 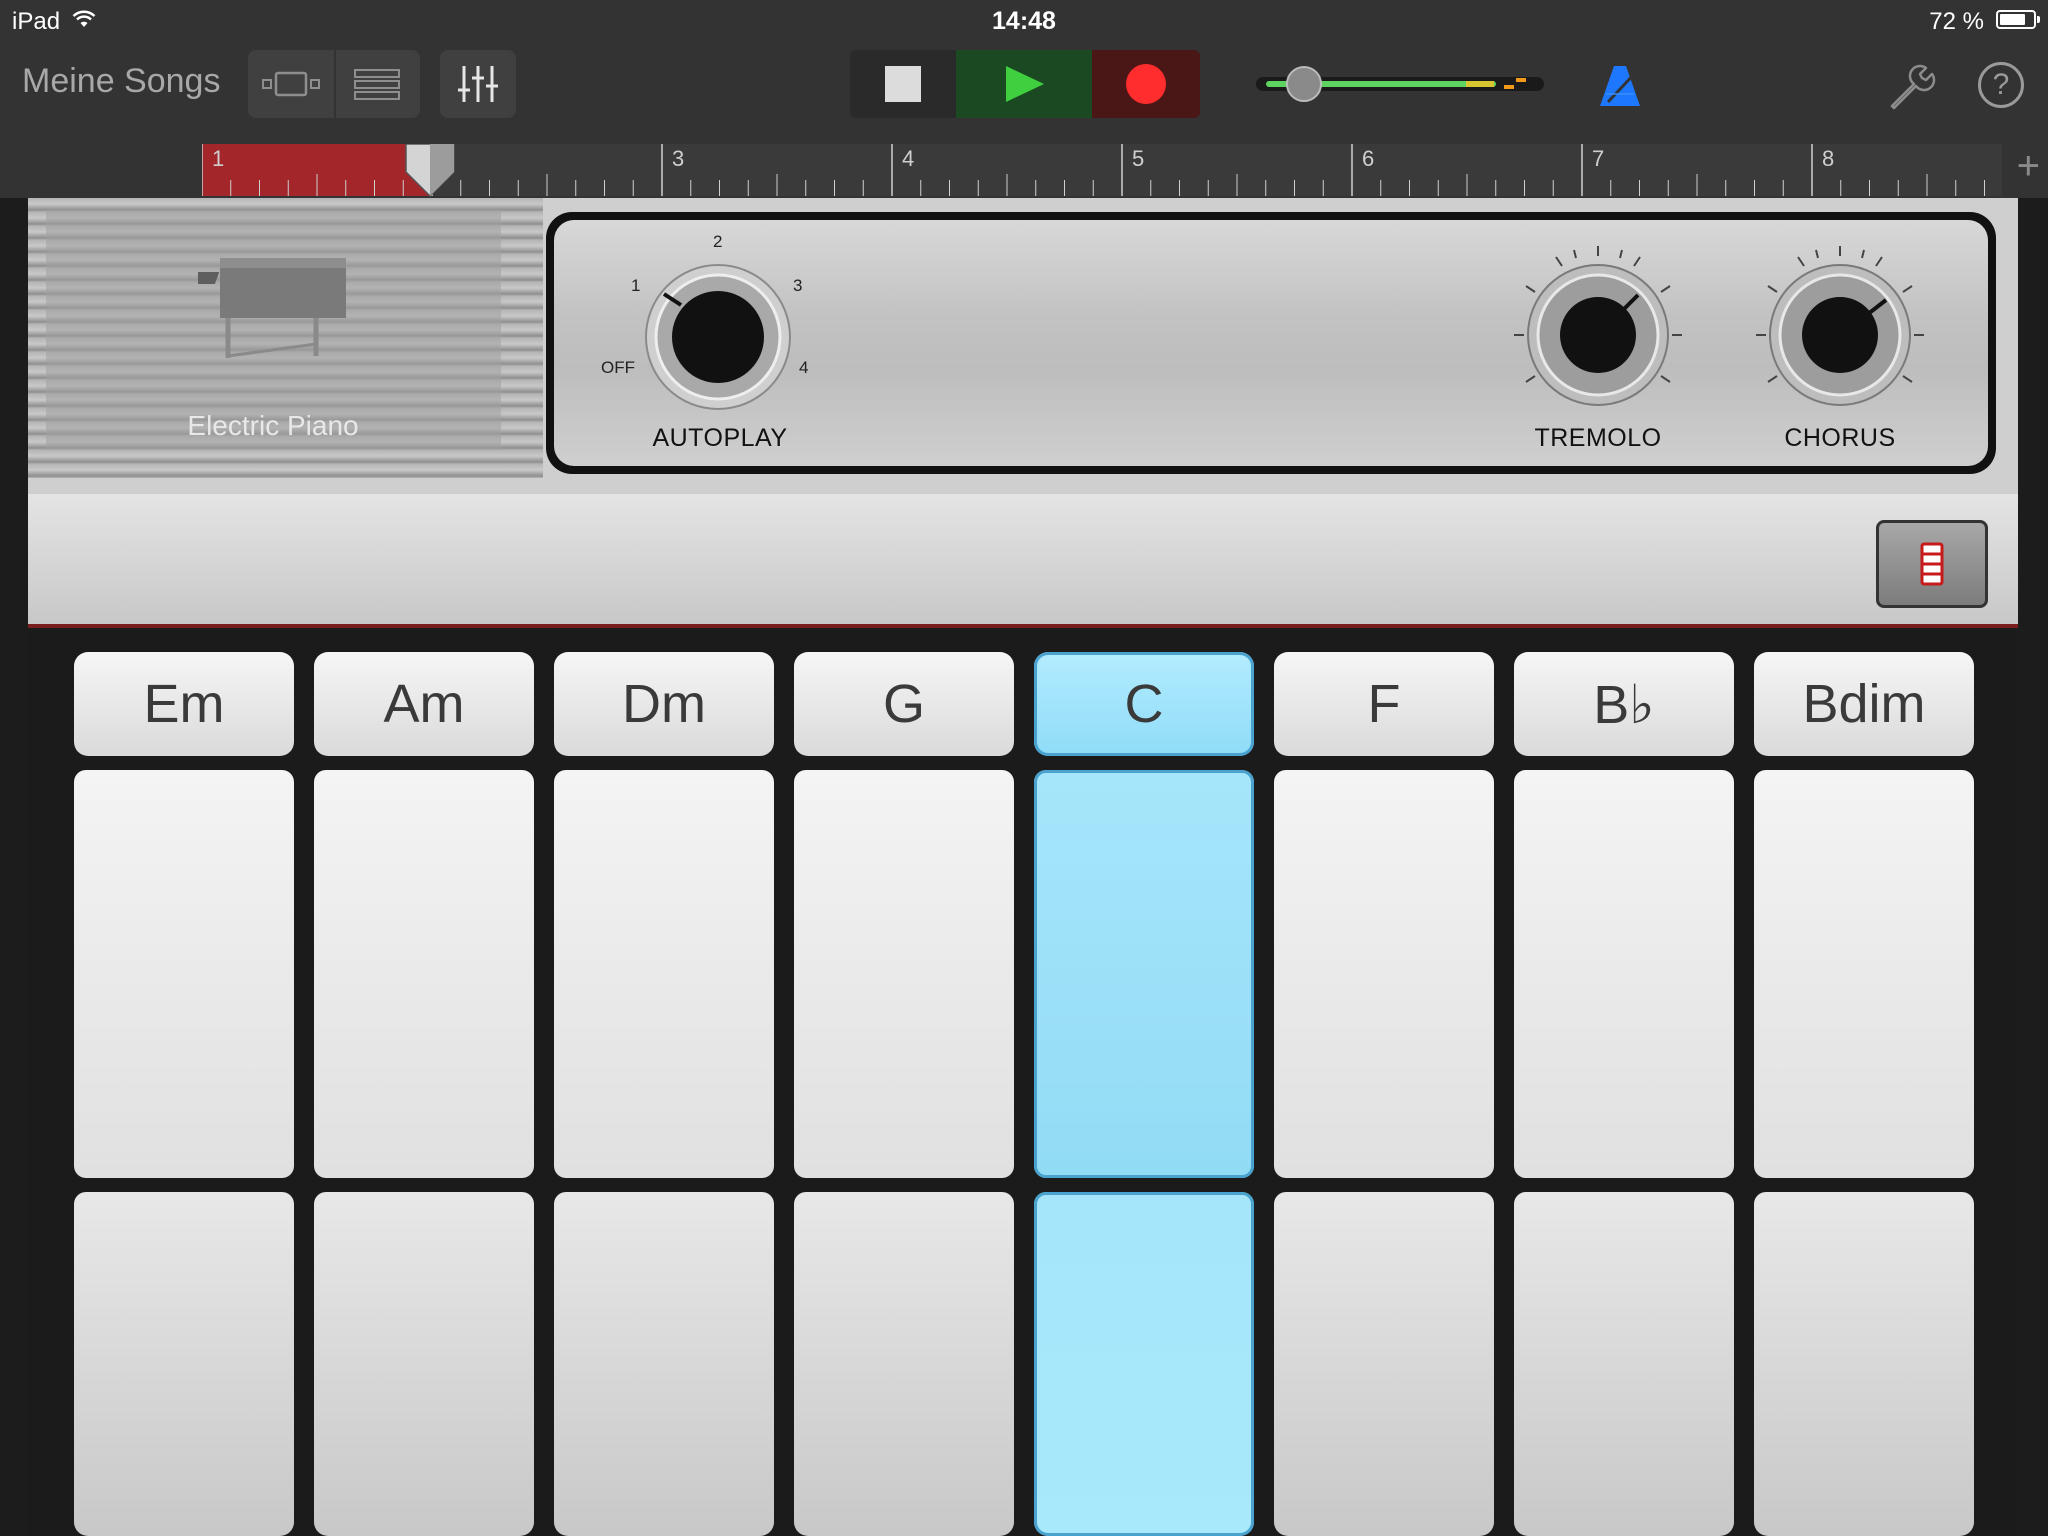 I want to click on volume-knob, so click(x=1304, y=84).